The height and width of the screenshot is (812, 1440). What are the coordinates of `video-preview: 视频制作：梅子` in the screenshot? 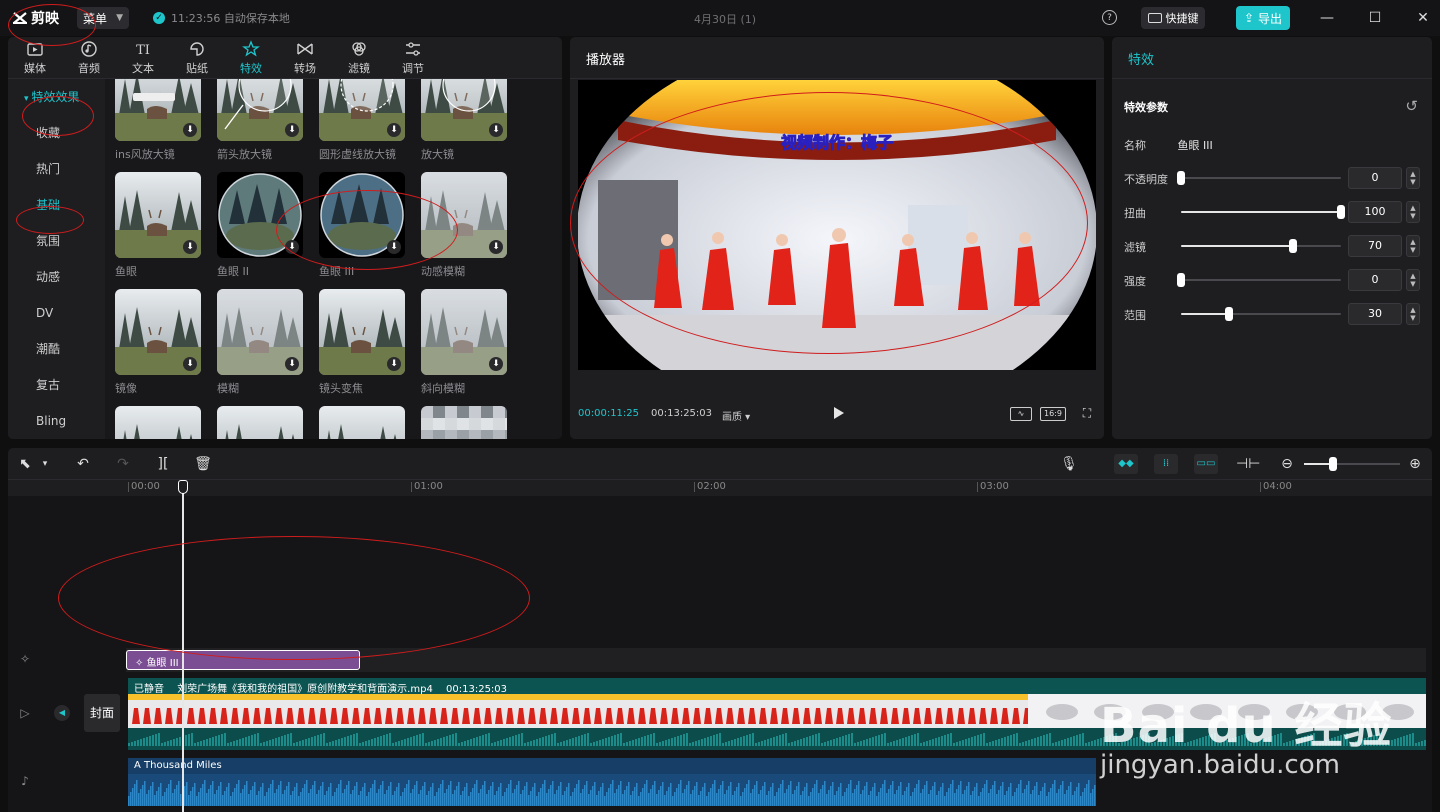 It's located at (837, 227).